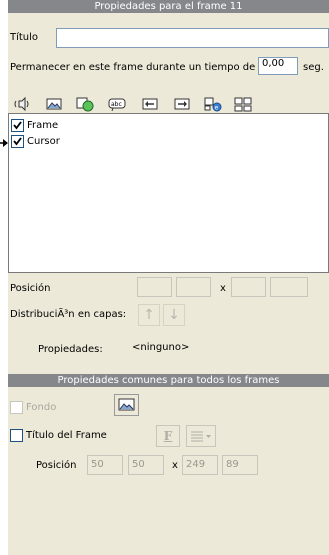  I want to click on common-height-field: 89, so click(240, 465).